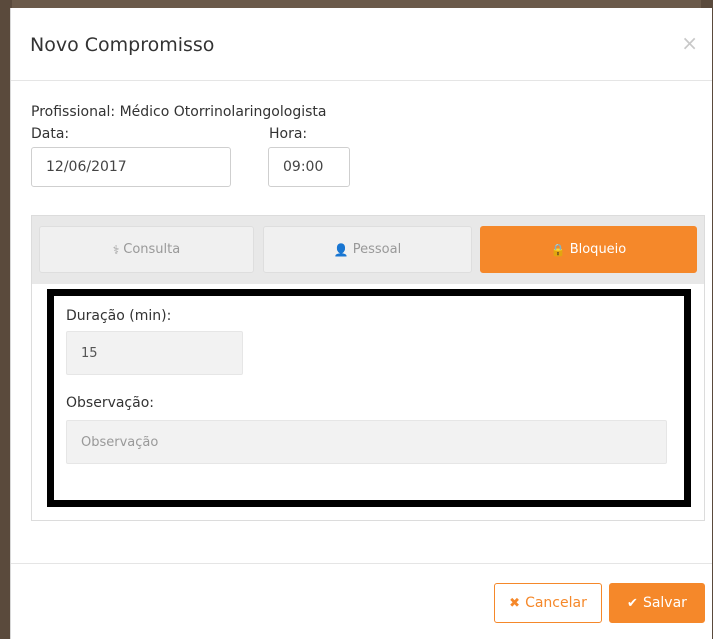 The width and height of the screenshot is (713, 639). Describe the element at coordinates (664, 603) in the screenshot. I see `save-button-label: Salvar` at that location.